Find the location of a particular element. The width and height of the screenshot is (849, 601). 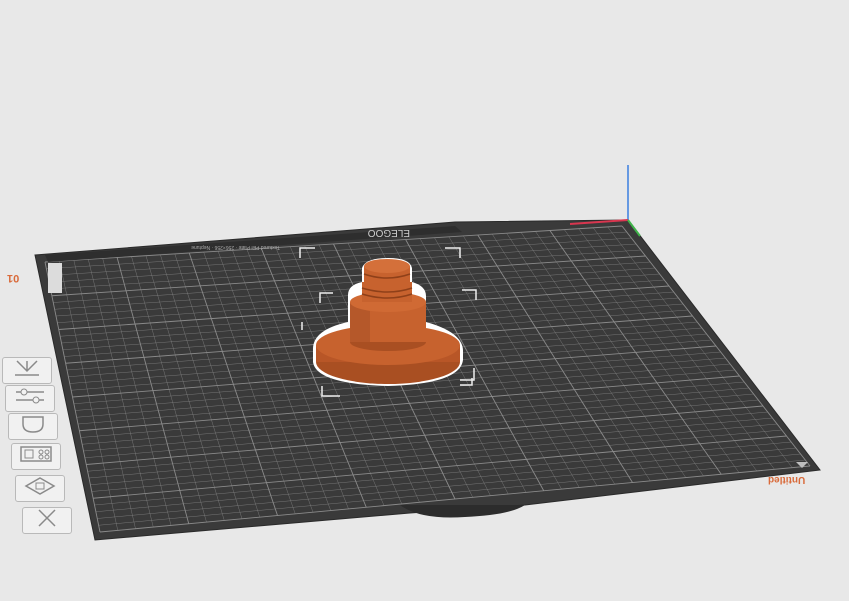

delete-button is located at coordinates (47, 520).